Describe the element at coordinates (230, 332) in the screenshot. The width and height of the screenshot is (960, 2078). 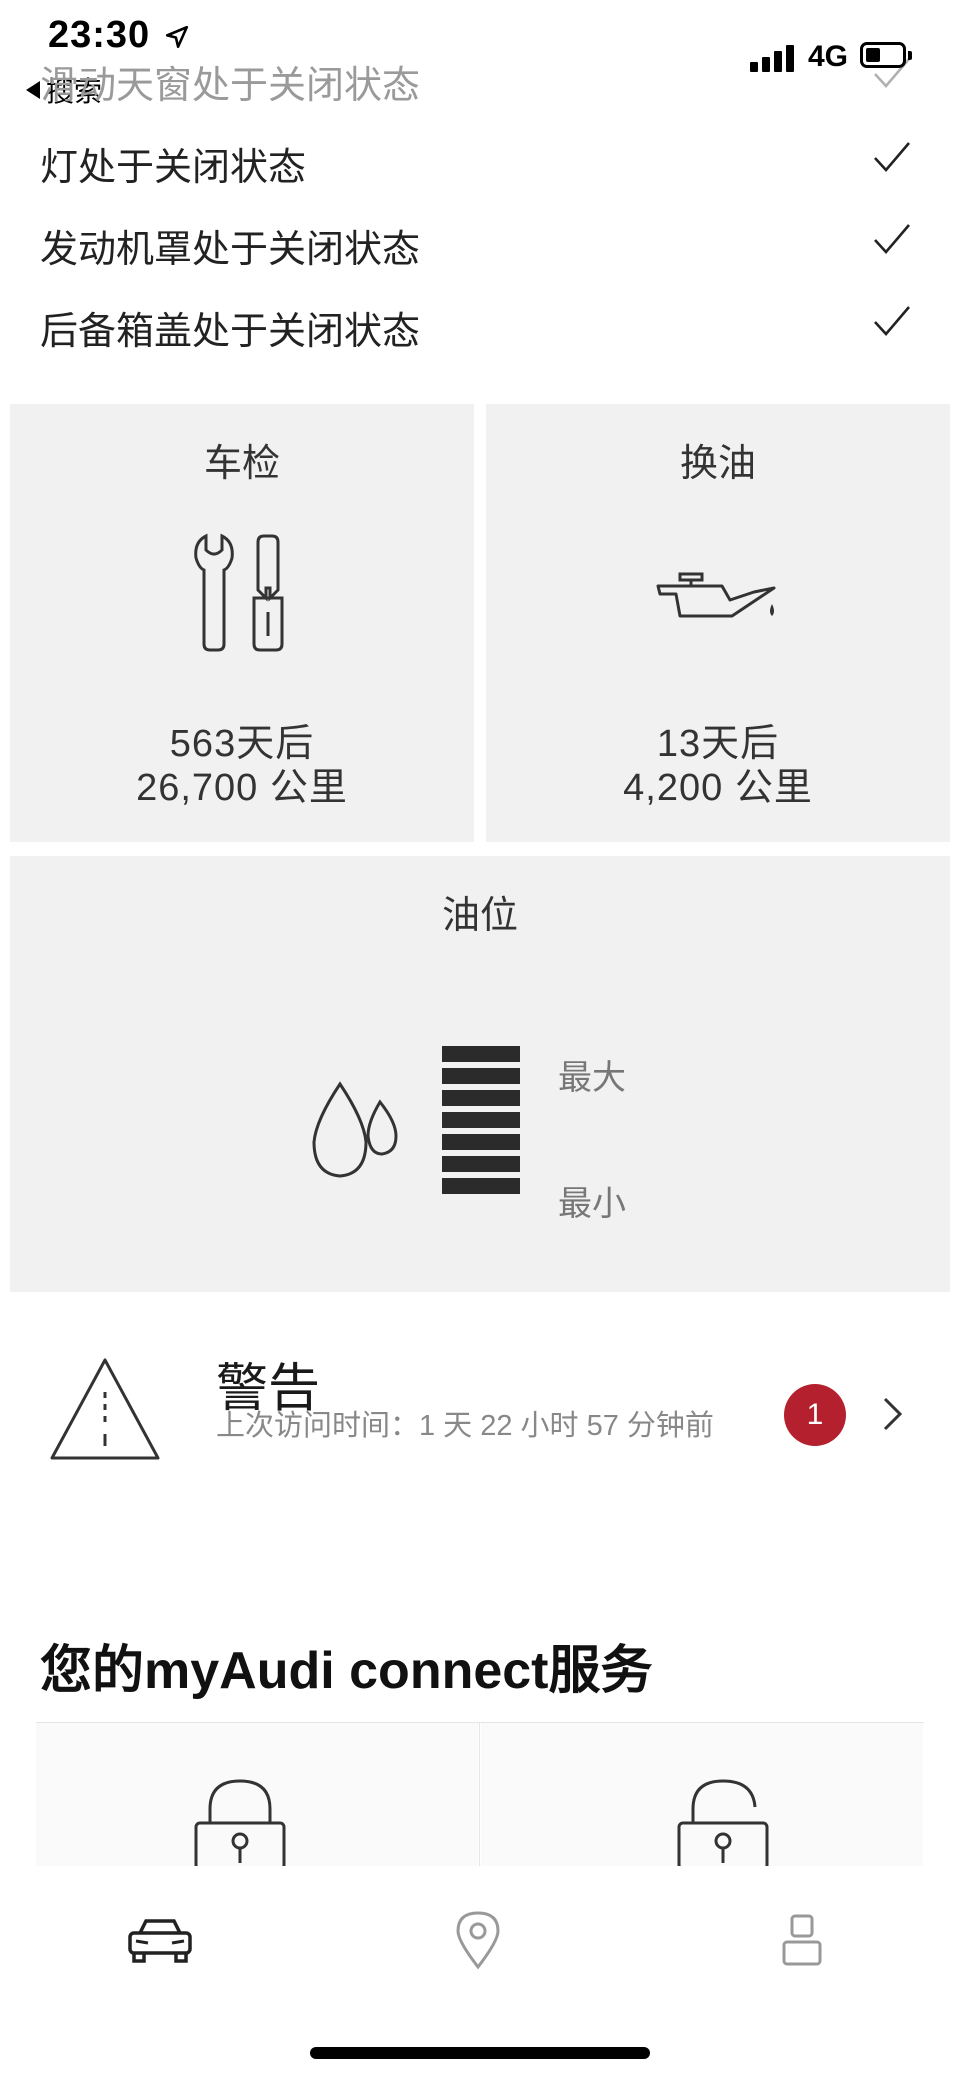
I see `status-label: 后备箱盖处于关闭状态` at that location.